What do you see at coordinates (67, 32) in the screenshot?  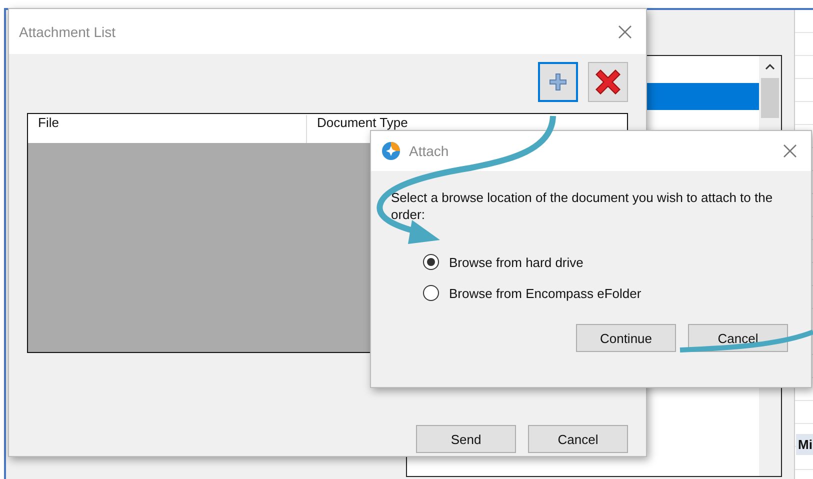 I see `window-title: Attachment List` at bounding box center [67, 32].